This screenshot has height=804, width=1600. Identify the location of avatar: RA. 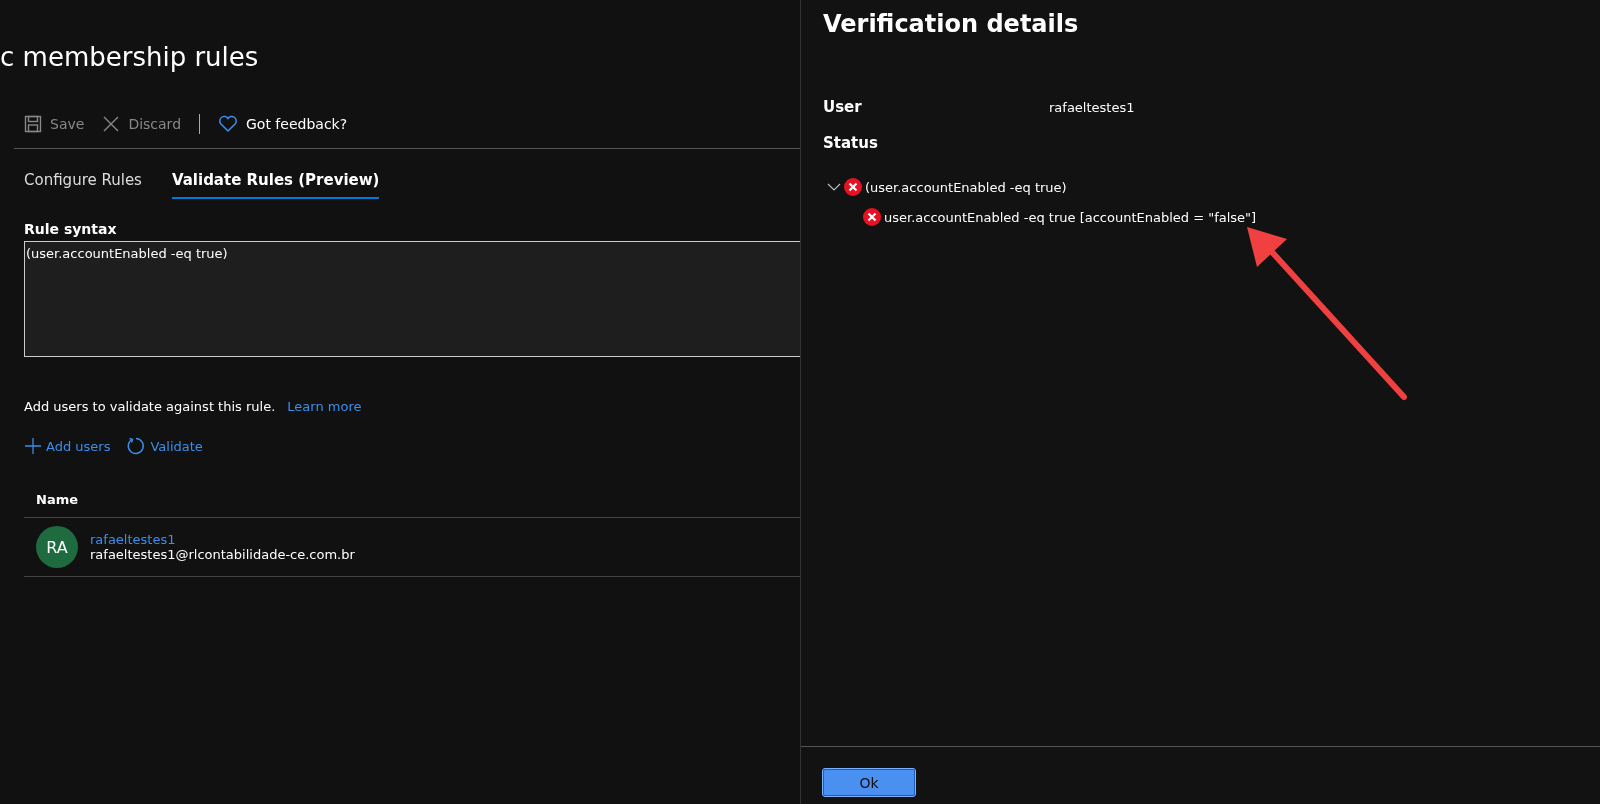
(57, 547).